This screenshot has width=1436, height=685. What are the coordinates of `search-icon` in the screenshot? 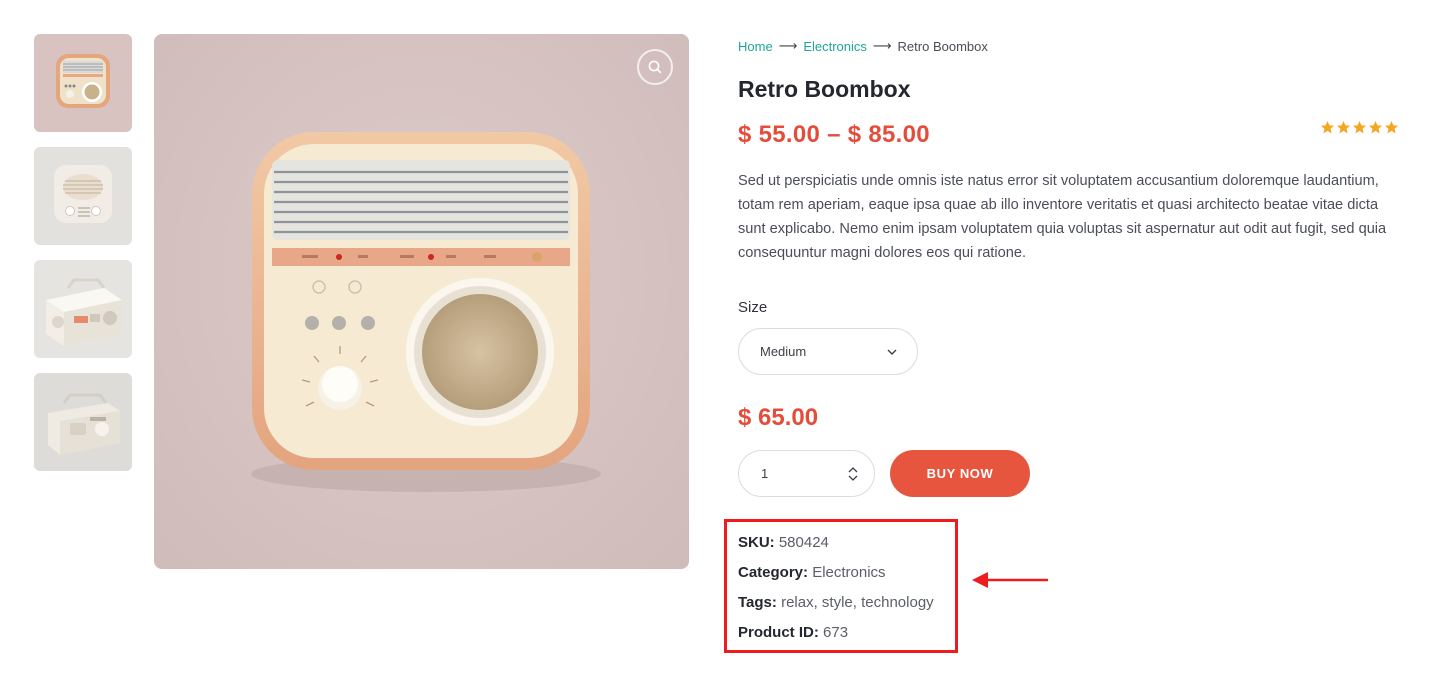 It's located at (655, 67).